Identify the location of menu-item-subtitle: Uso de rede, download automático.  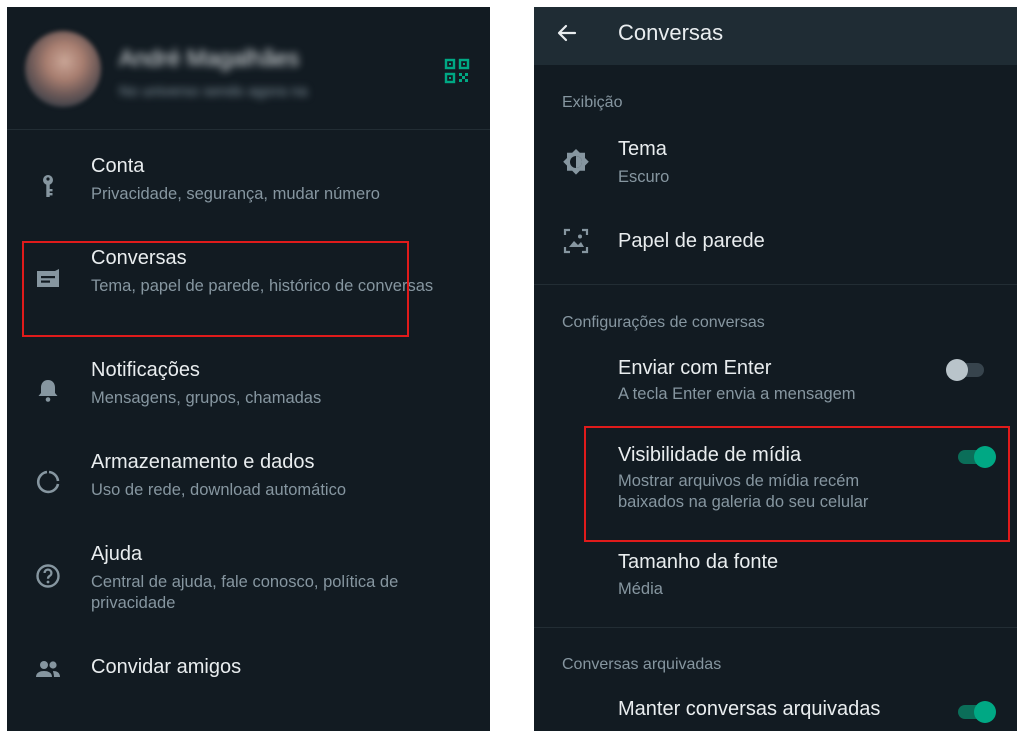
(218, 490).